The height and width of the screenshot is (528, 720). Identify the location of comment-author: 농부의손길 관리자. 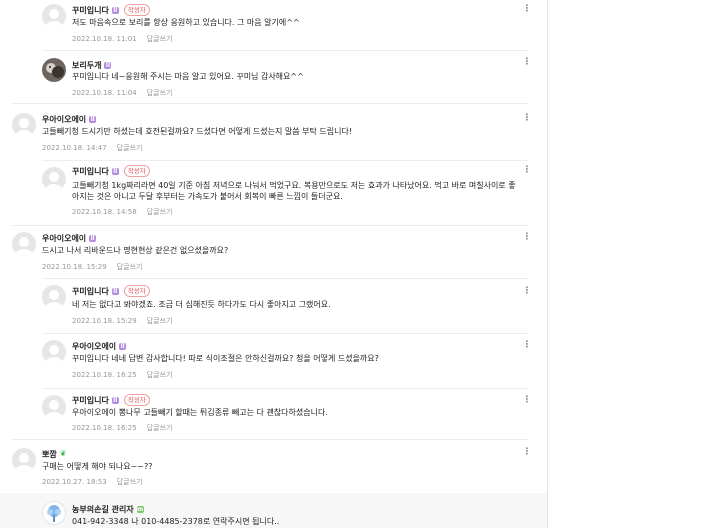
(103, 509).